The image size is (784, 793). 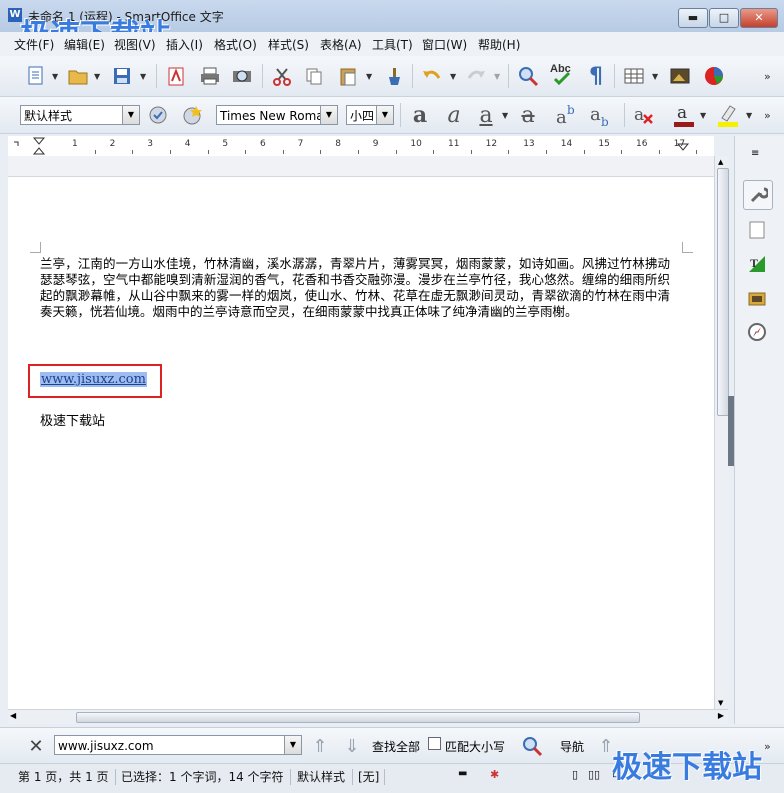 What do you see at coordinates (122, 76) in the screenshot?
I see `save-icon` at bounding box center [122, 76].